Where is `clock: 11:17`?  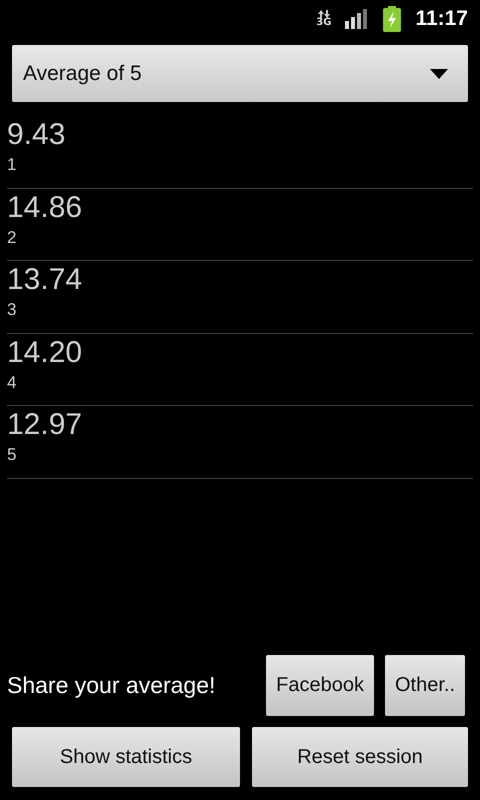
clock: 11:17 is located at coordinates (441, 19).